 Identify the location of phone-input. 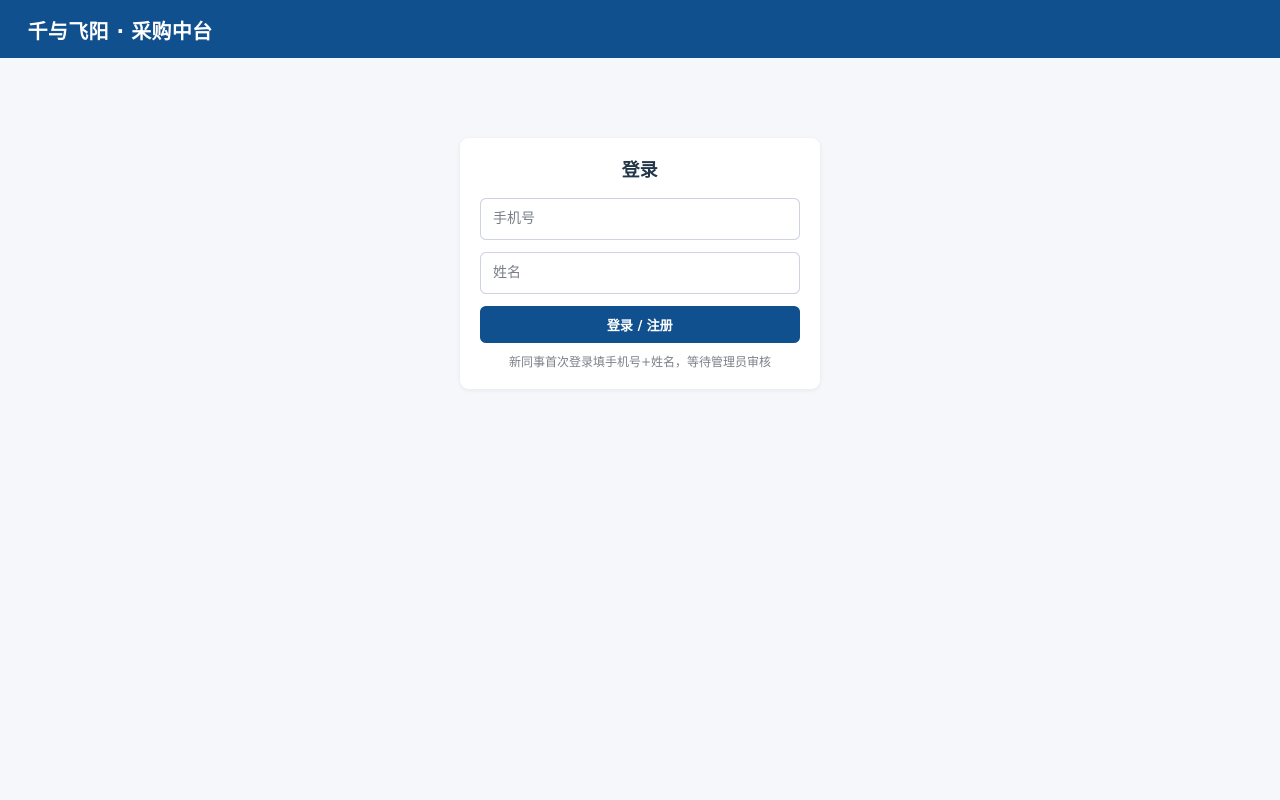
(640, 219).